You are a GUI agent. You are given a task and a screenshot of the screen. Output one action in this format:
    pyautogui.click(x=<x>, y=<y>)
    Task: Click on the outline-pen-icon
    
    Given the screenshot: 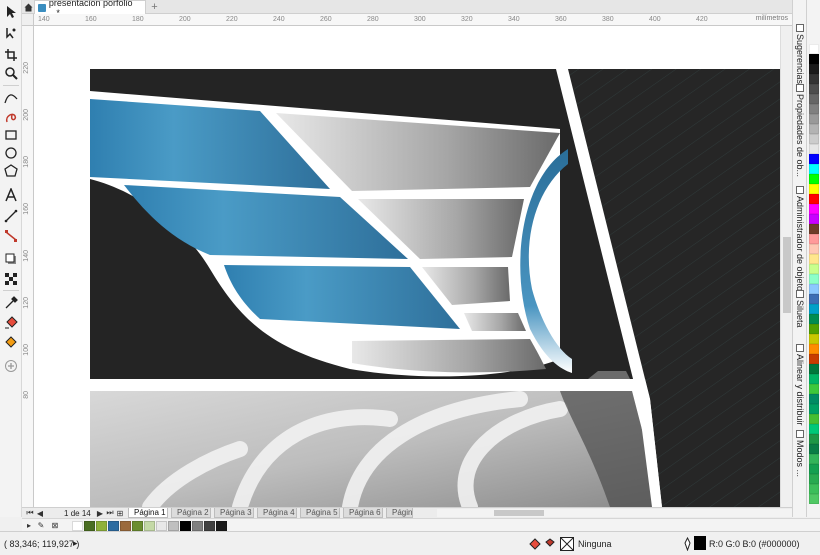 What is the action you would take?
    pyautogui.click(x=687, y=544)
    